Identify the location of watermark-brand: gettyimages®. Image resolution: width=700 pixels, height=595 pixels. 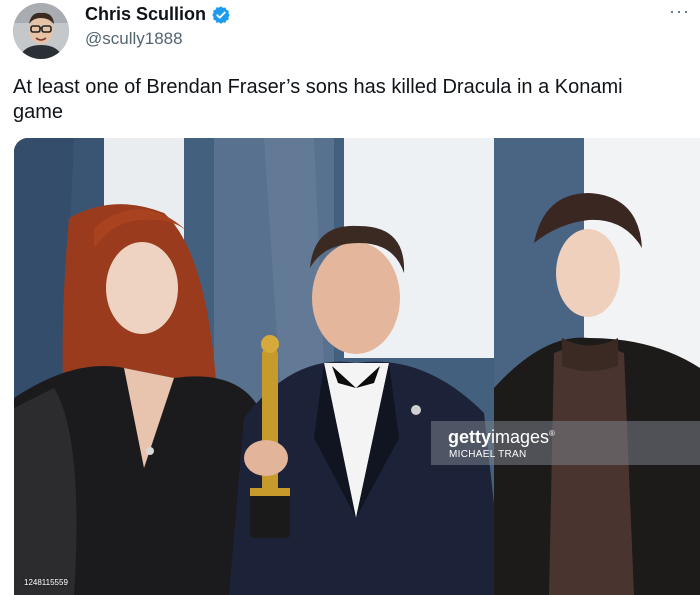
(501, 437).